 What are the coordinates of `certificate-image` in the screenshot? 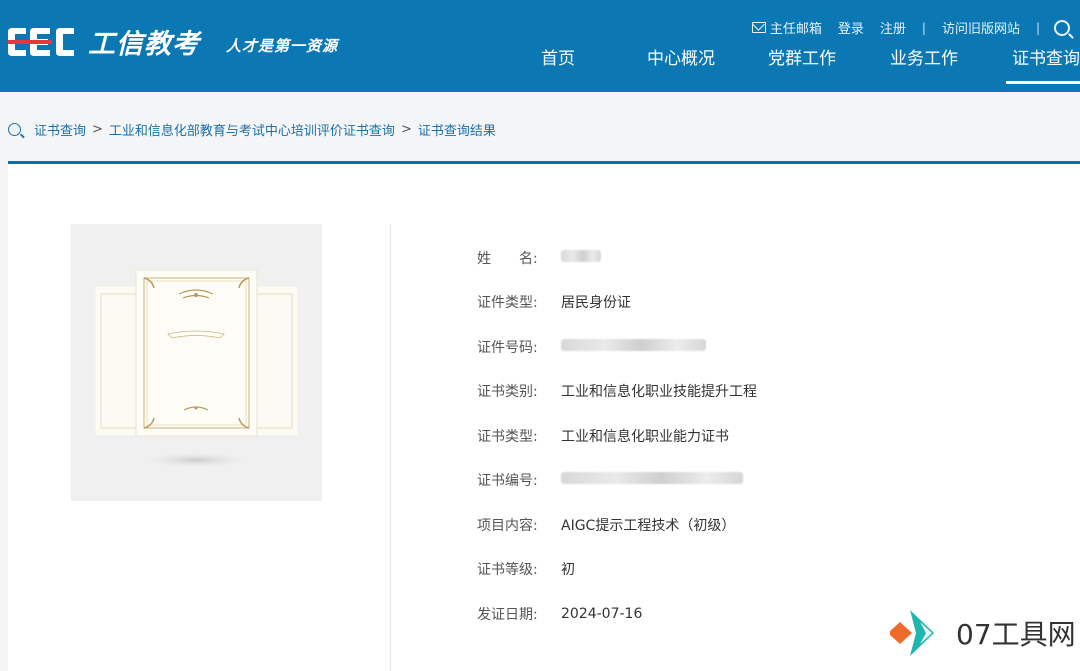 It's located at (196, 362).